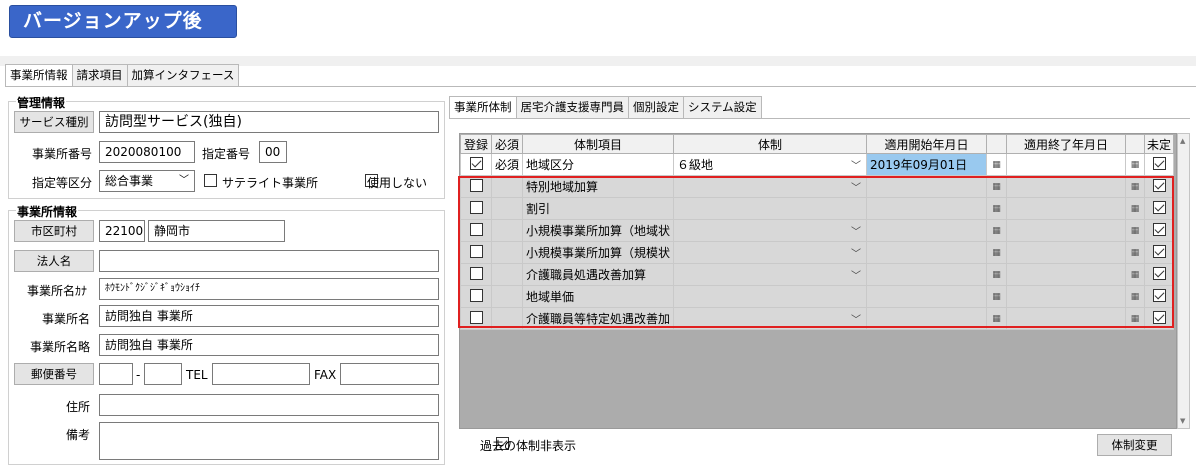 The image size is (1196, 465). I want to click on register-checkbox, so click(476, 163).